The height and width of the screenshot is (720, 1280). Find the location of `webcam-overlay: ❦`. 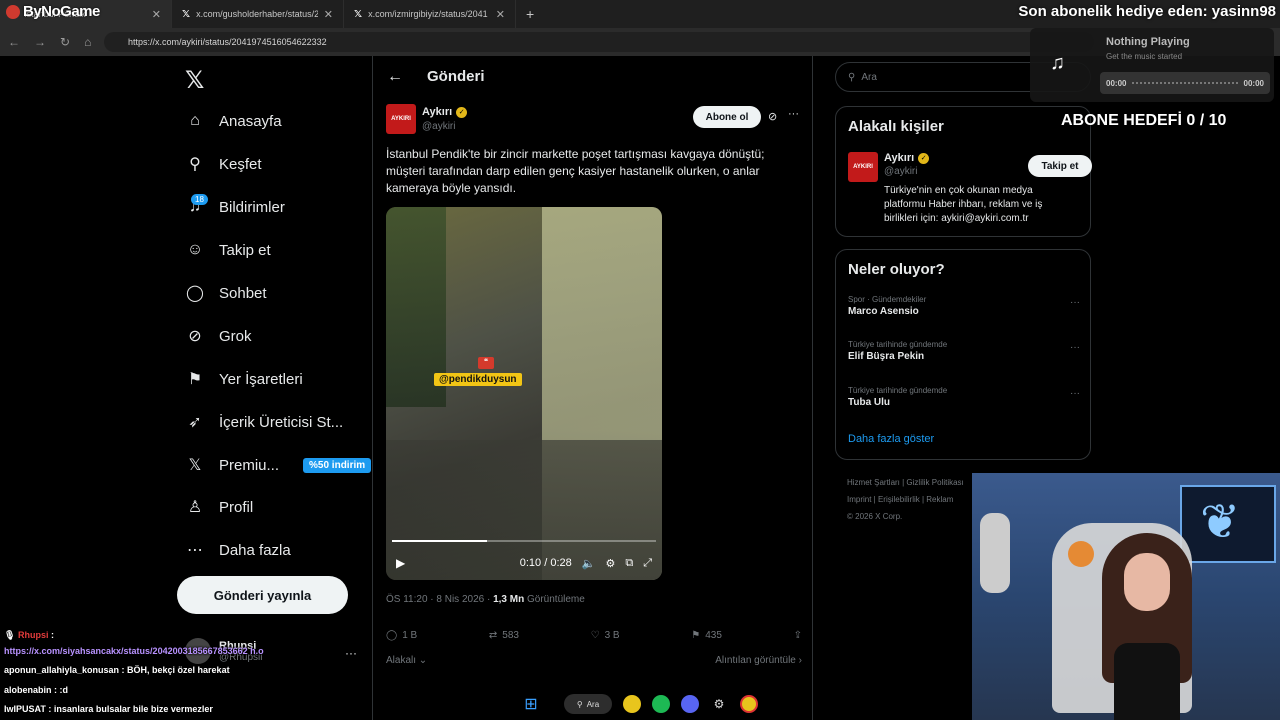

webcam-overlay: ❦ is located at coordinates (1126, 596).